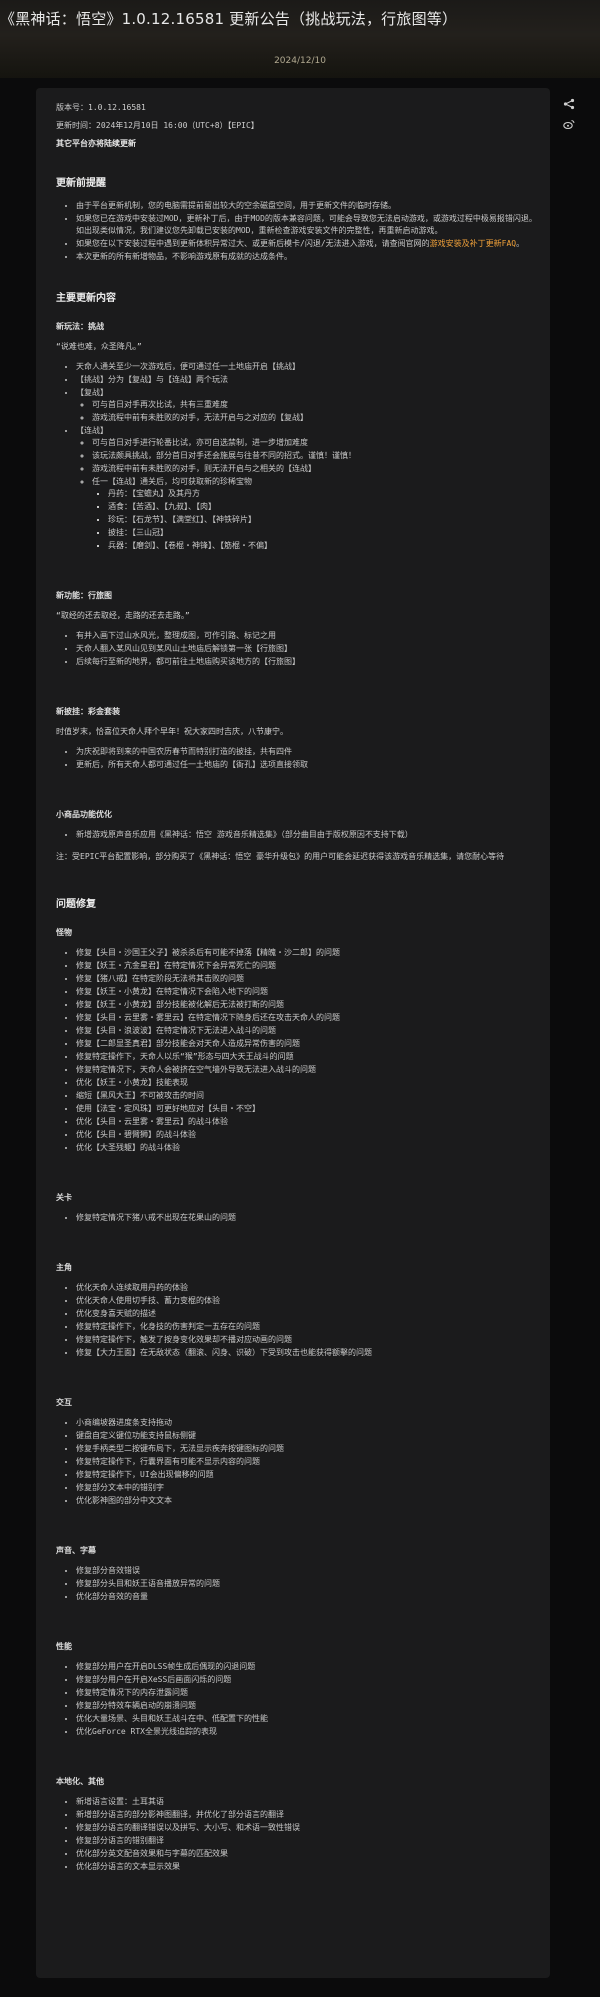 This screenshot has height=1997, width=600. What do you see at coordinates (88, 711) in the screenshot?
I see `subheading-new-skin: 新披挂：彩金套装` at bounding box center [88, 711].